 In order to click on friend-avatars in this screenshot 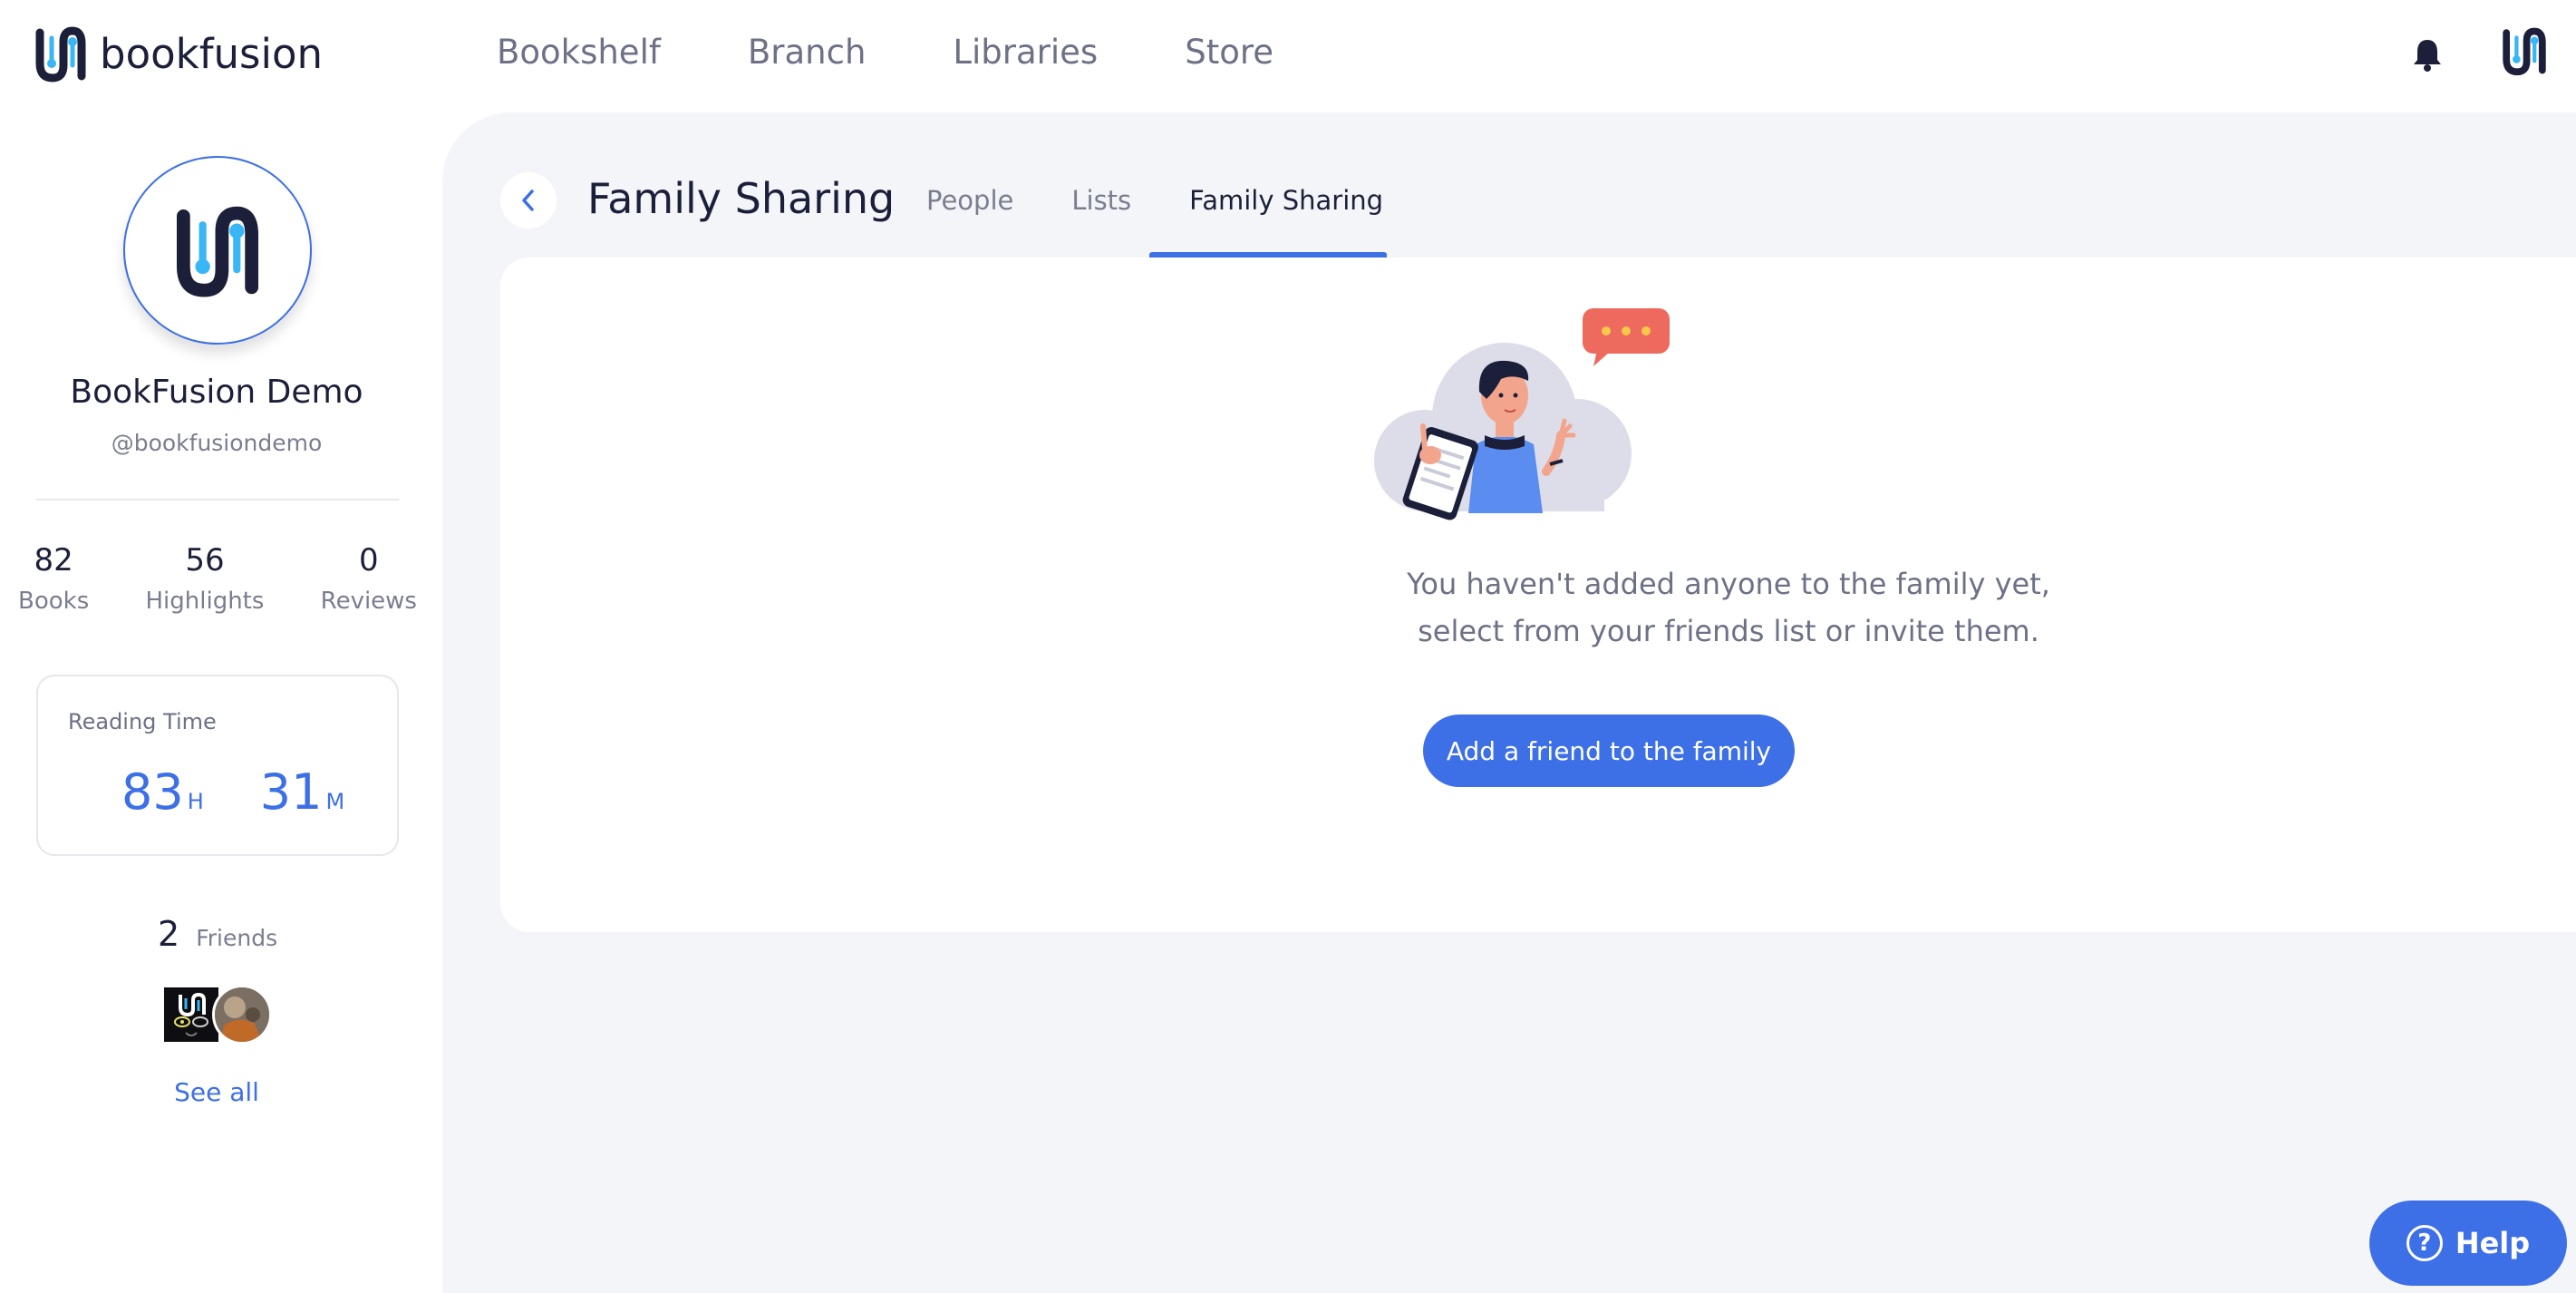, I will do `click(216, 1015)`.